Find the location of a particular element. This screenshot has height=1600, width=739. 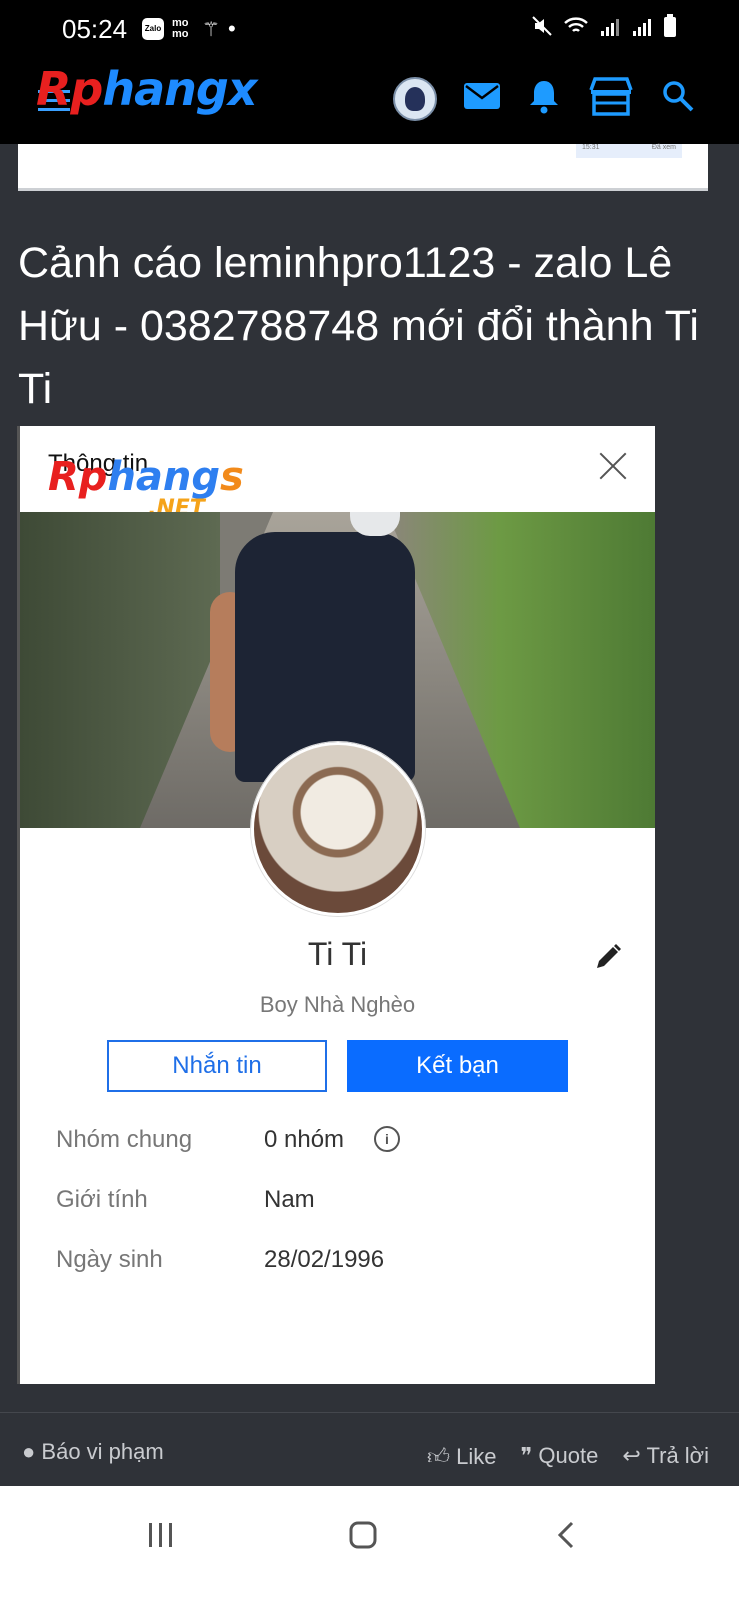

info-row-groups: Nhóm chung 0 nhóm i is located at coordinates (336, 1156).